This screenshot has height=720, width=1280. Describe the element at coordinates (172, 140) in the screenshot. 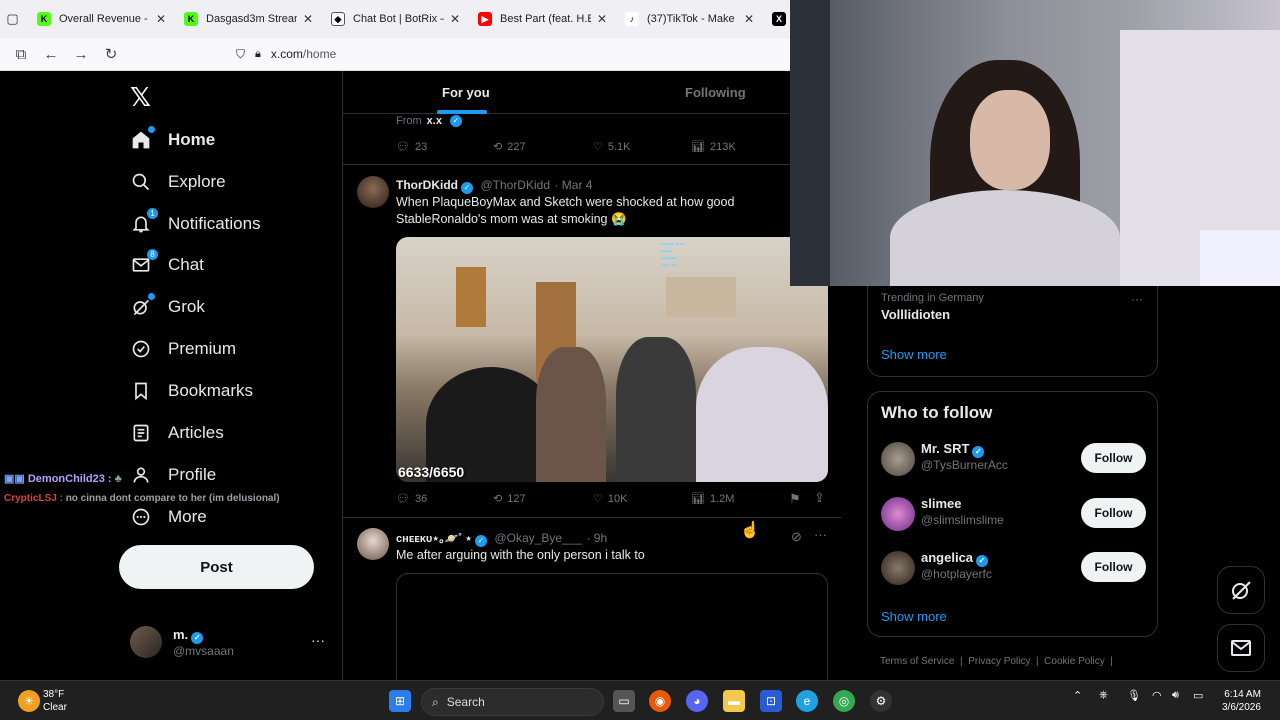

I see `nav-item-home: Home` at that location.